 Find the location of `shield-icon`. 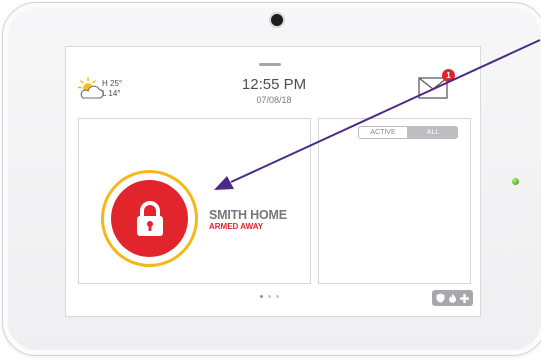

shield-icon is located at coordinates (440, 298).